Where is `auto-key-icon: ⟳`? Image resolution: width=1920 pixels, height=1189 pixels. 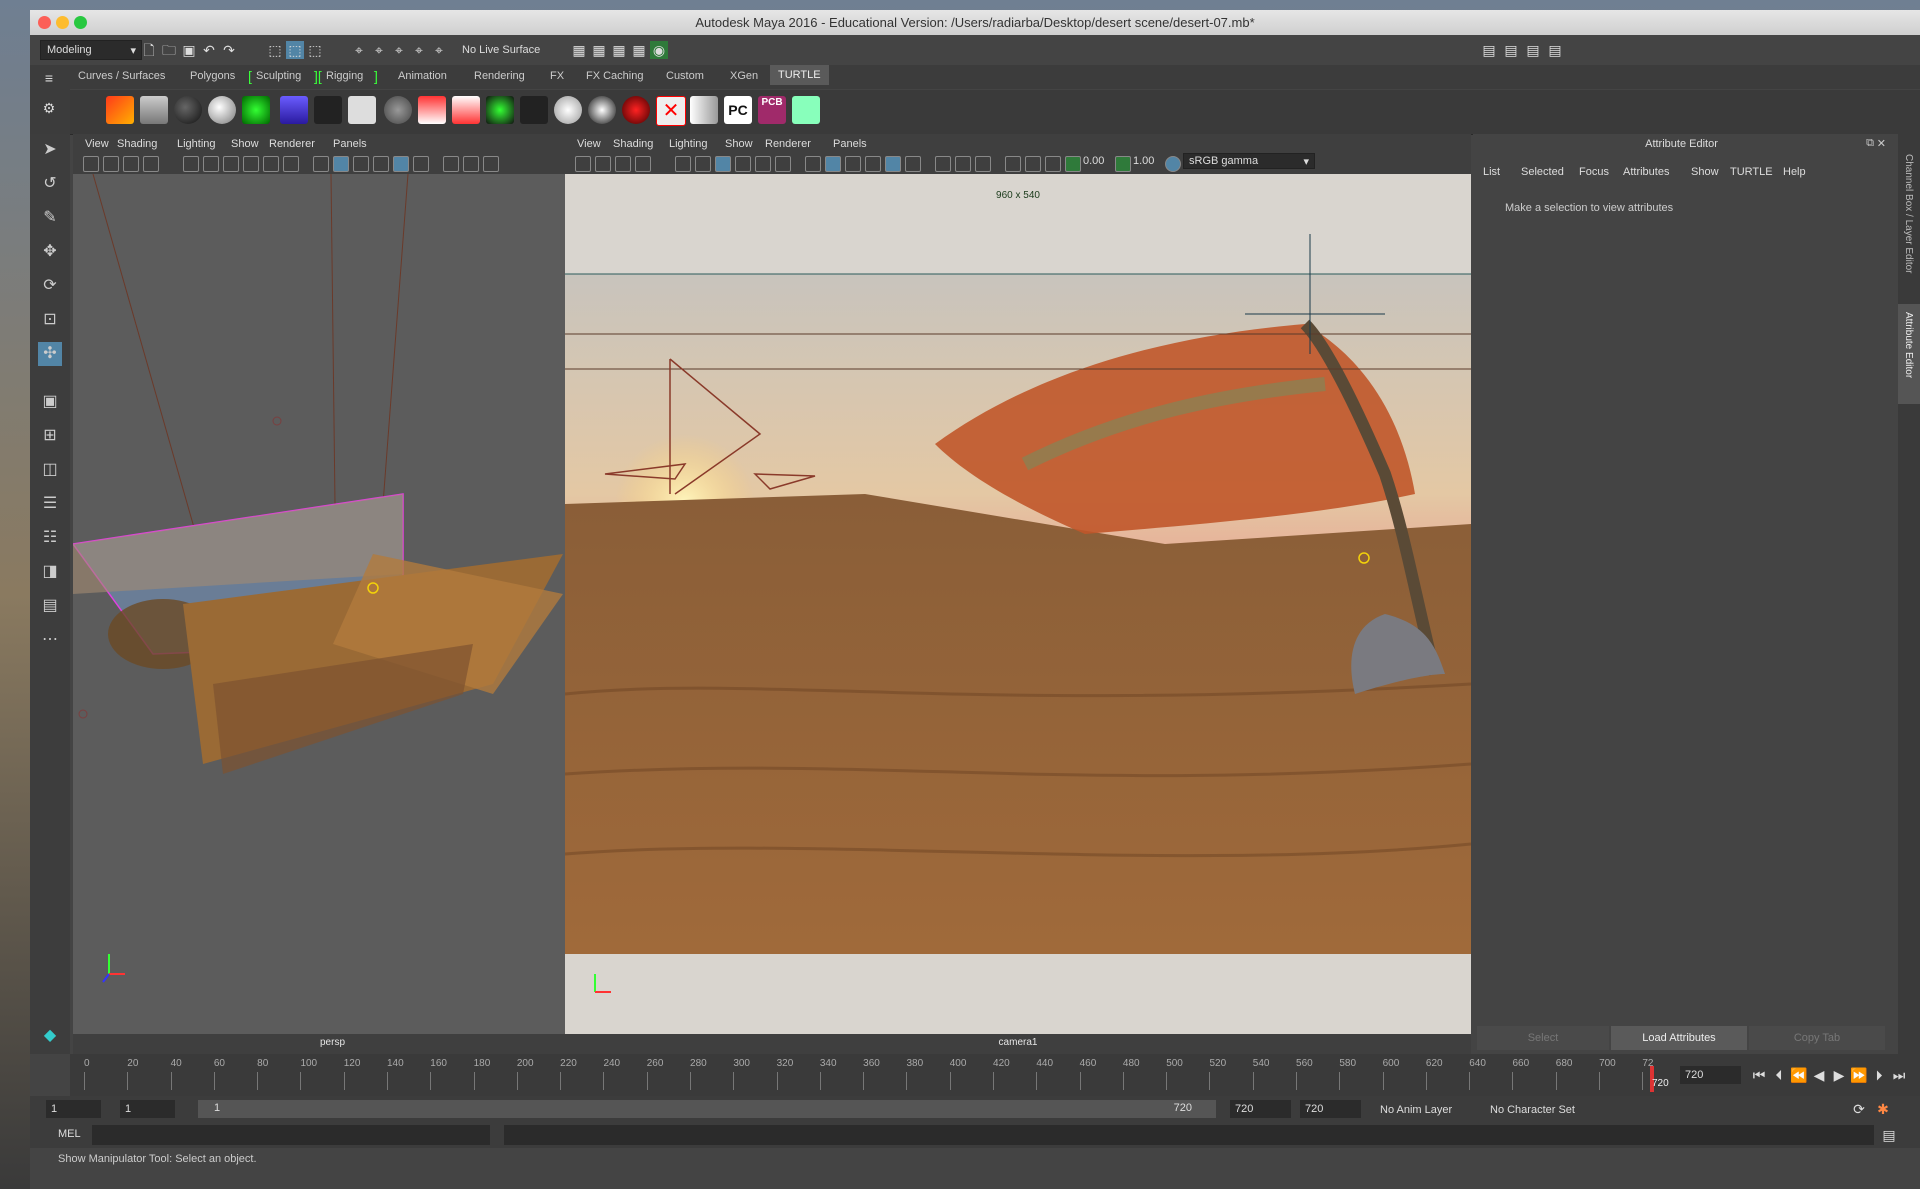
auto-key-icon: ⟳ is located at coordinates (1859, 1109).